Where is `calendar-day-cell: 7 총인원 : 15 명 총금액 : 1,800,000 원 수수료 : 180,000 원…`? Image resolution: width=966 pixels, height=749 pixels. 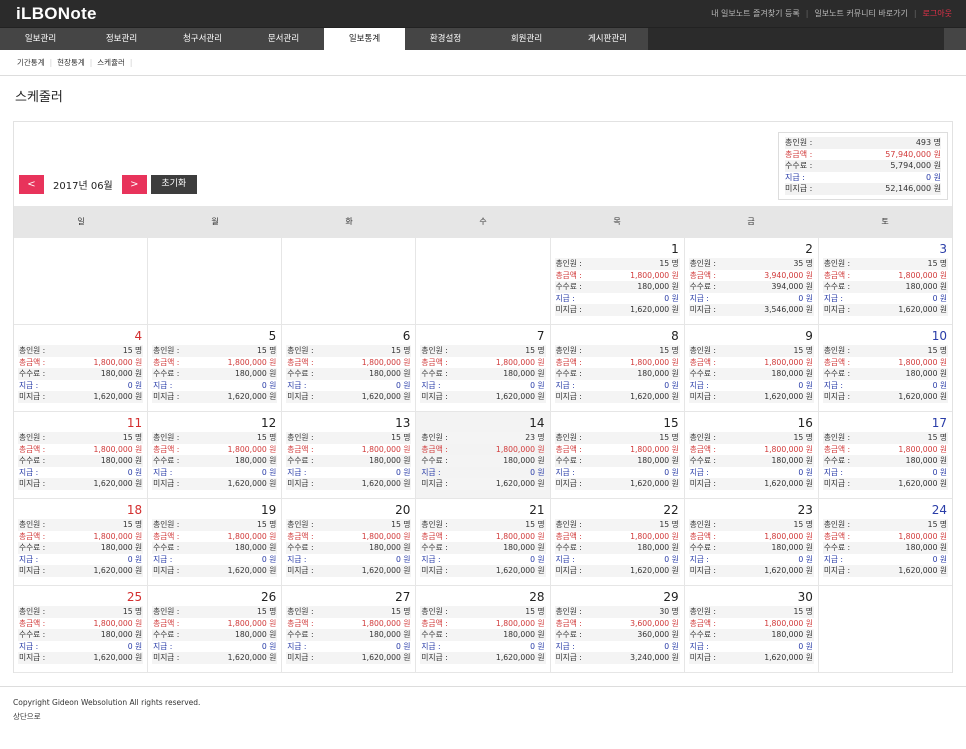
calendar-day-cell: 7 총인원 : 15 명 총금액 : 1,800,000 원 수수료 : 180,000 원… is located at coordinates (483, 368).